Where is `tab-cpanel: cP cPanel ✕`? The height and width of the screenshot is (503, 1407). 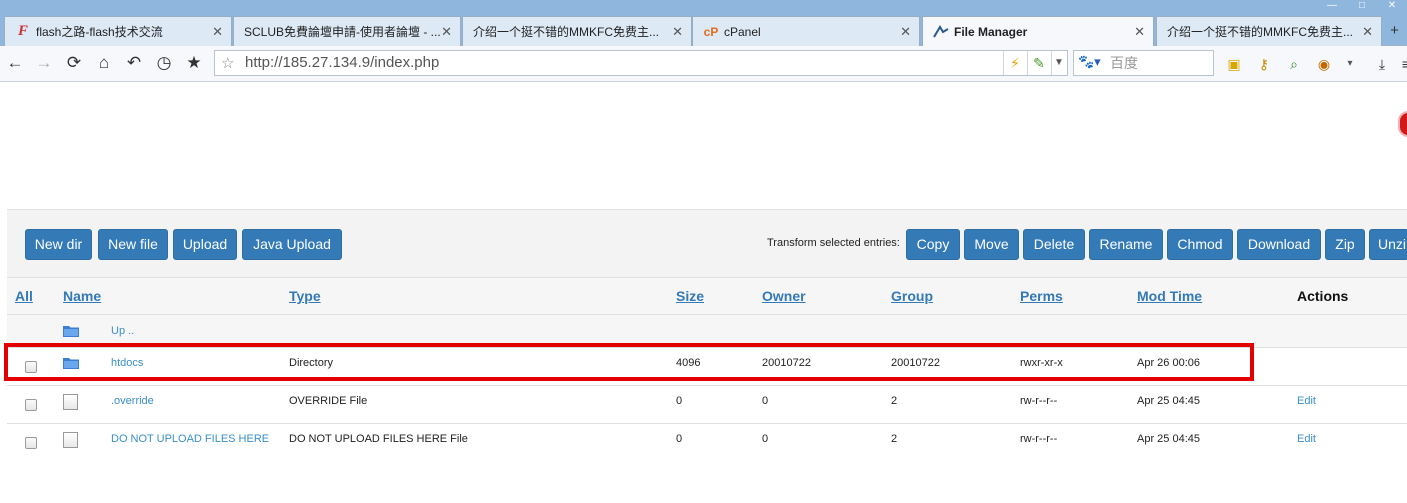
tab-cpanel: cP cPanel ✕ is located at coordinates (806, 31).